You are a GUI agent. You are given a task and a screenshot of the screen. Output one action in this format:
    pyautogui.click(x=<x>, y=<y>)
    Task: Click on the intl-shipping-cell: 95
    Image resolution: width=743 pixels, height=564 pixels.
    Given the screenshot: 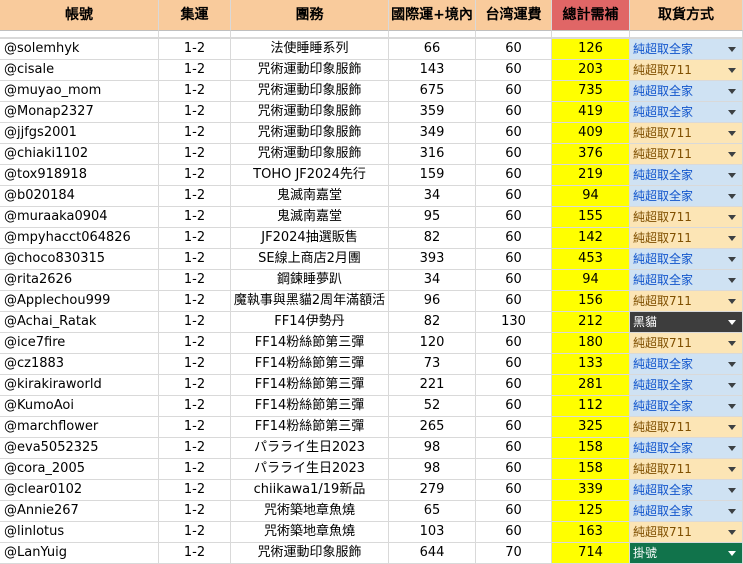 What is the action you would take?
    pyautogui.click(x=432, y=217)
    